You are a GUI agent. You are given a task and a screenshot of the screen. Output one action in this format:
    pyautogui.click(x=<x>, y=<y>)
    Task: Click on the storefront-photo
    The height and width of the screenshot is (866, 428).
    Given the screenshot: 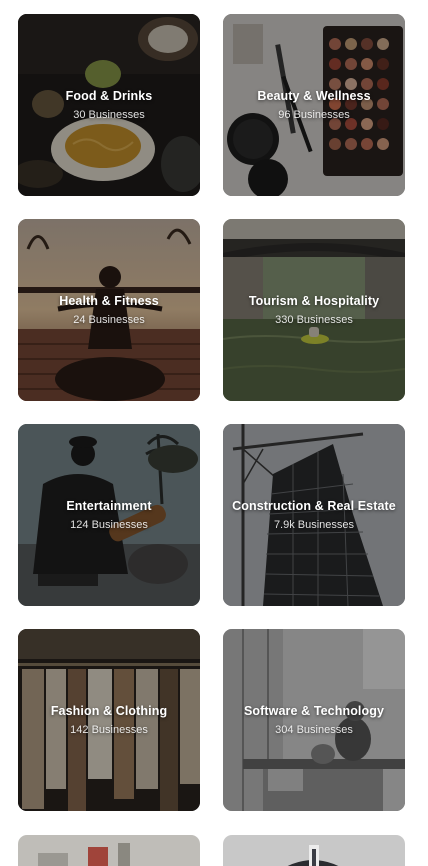 What is the action you would take?
    pyautogui.click(x=109, y=850)
    